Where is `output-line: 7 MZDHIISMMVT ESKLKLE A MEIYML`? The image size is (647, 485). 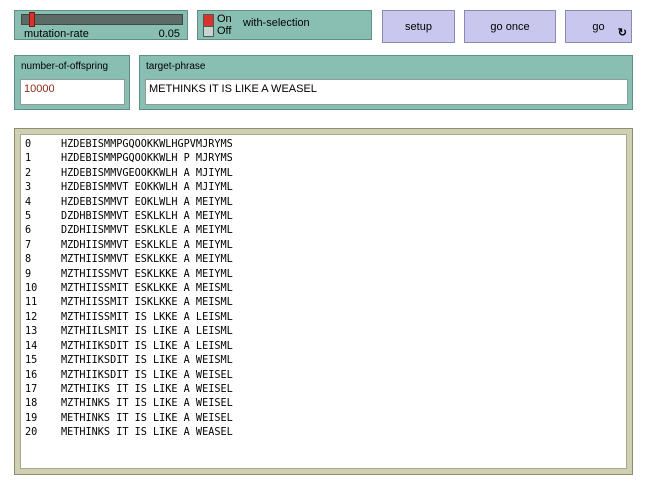
output-line: 7 MZDHIISMMVT ESKLKLE A MEIYML is located at coordinates (325, 246).